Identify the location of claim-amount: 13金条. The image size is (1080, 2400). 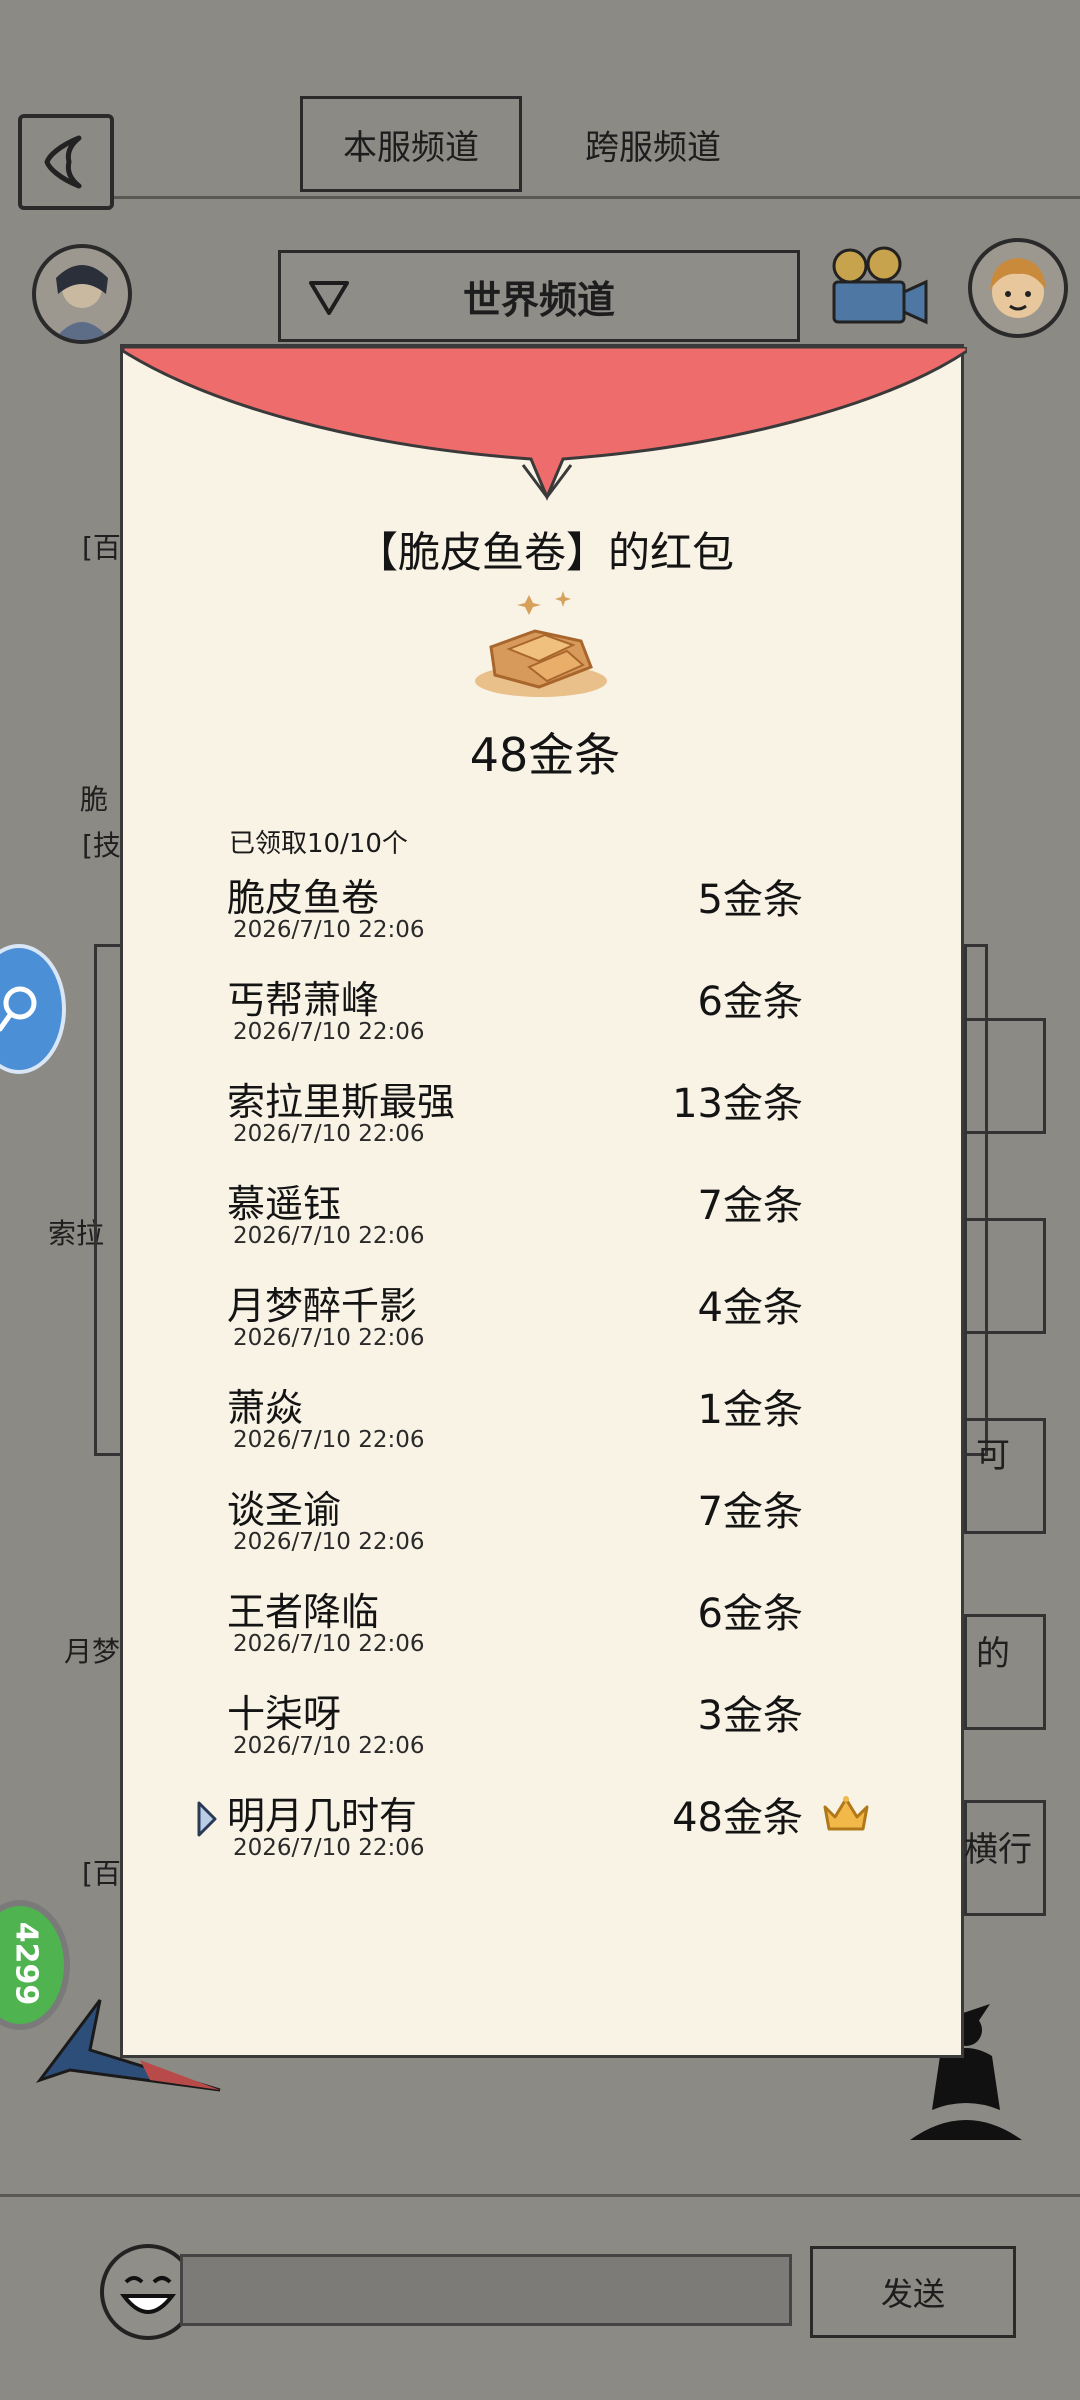
(737, 1104).